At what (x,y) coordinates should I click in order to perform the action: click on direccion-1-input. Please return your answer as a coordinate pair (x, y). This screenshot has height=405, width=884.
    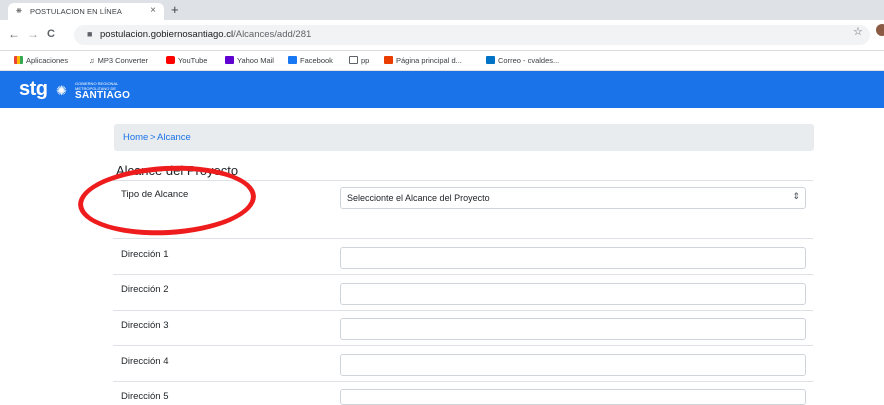
    Looking at the image, I should click on (573, 258).